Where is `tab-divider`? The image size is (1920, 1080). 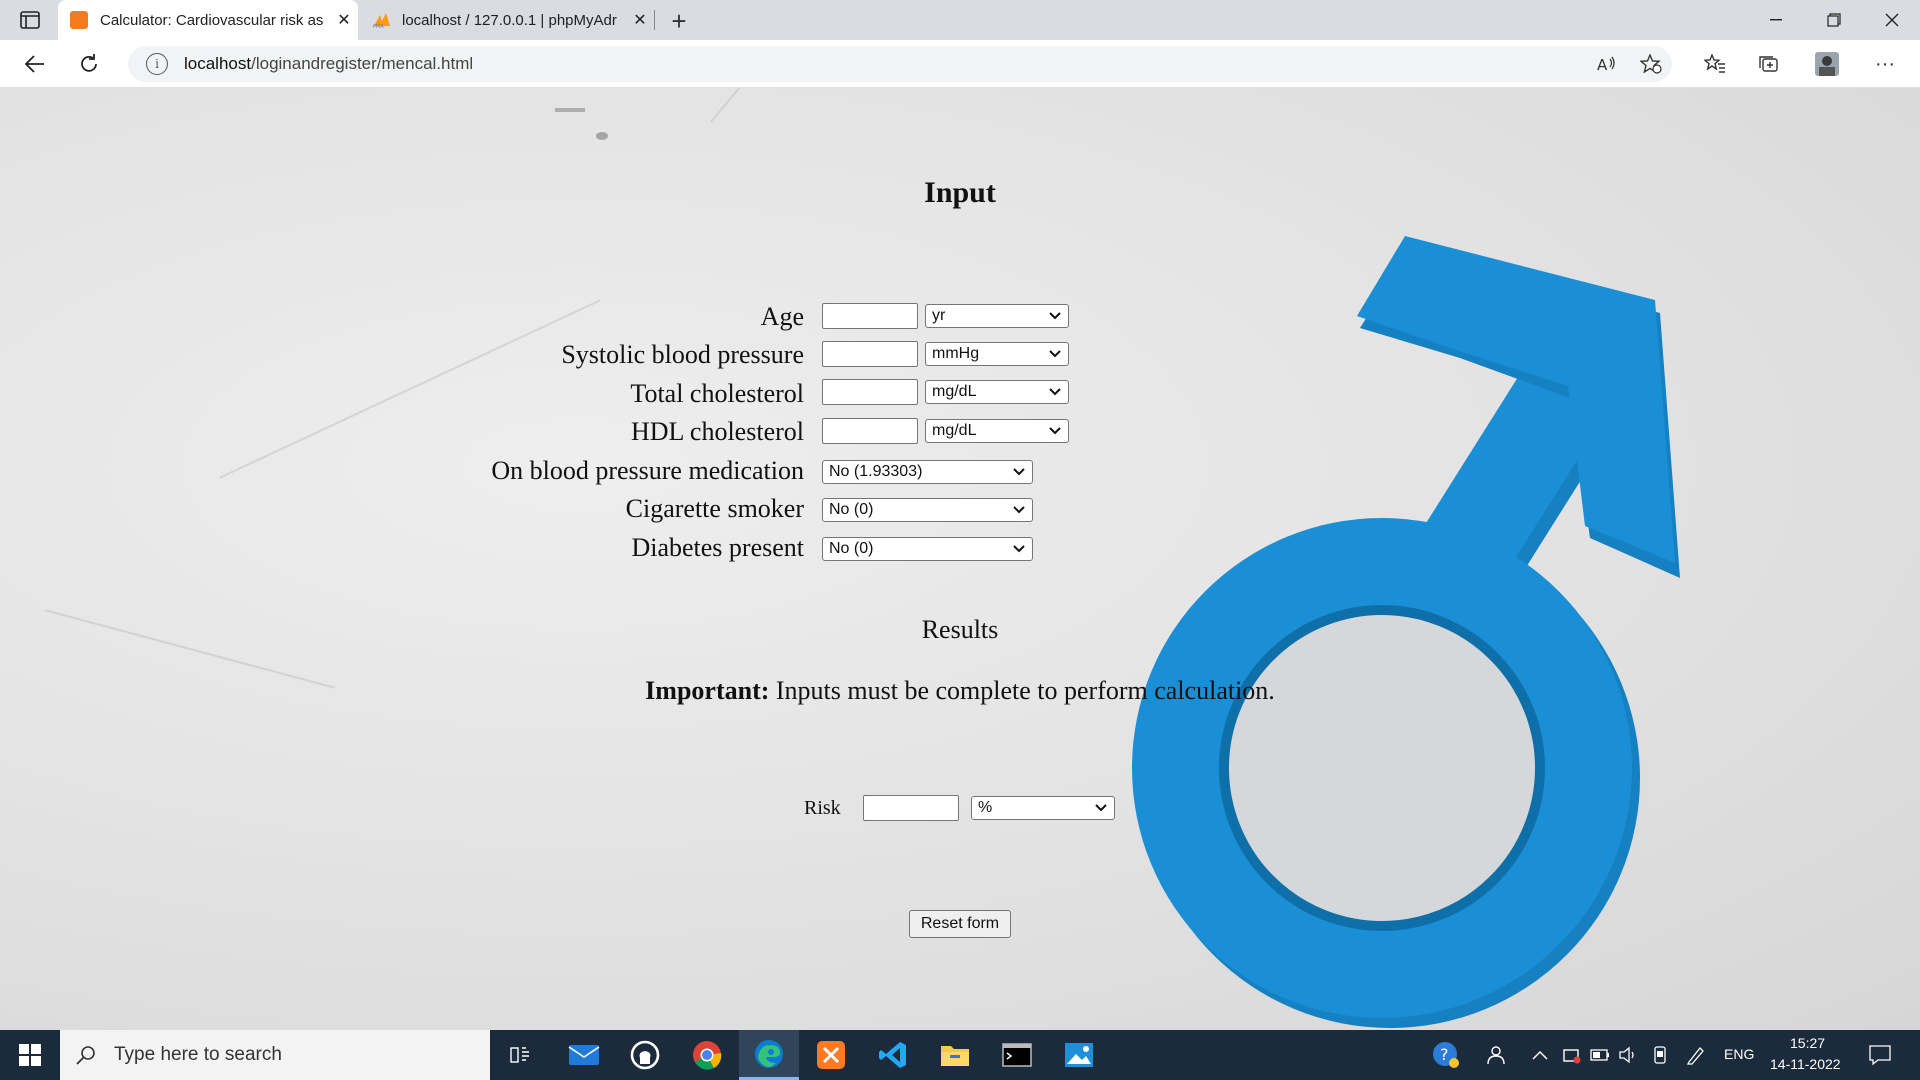
tab-divider is located at coordinates (654, 20).